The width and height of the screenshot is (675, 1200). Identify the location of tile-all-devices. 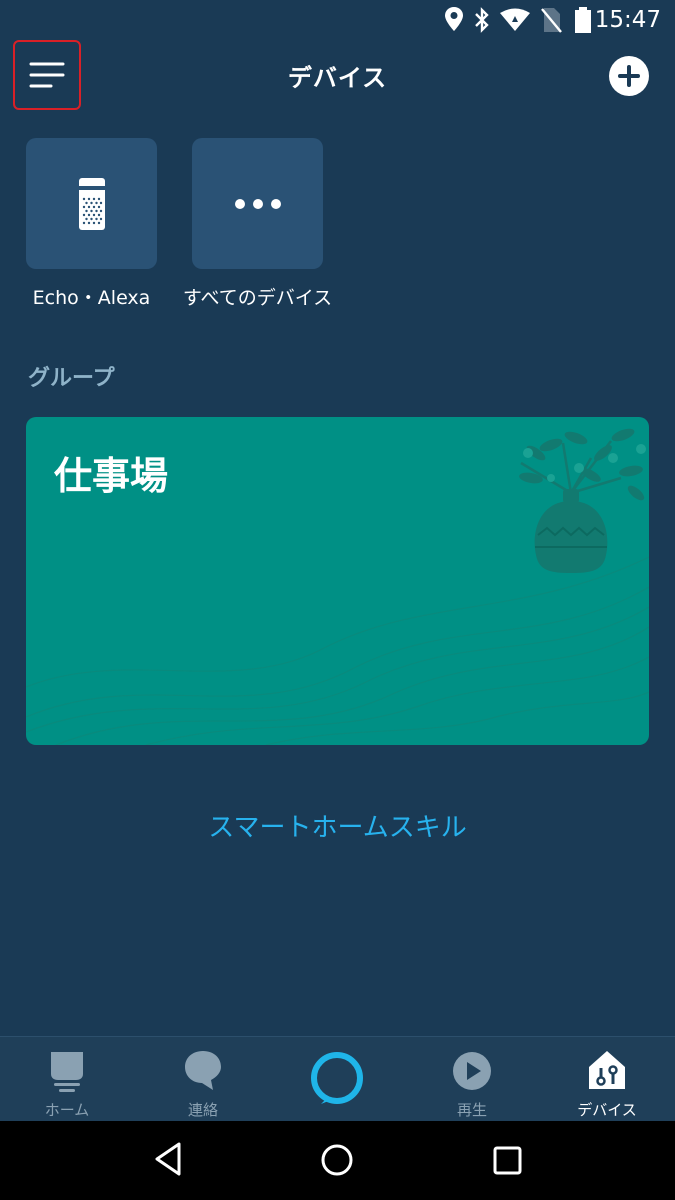
(257, 203).